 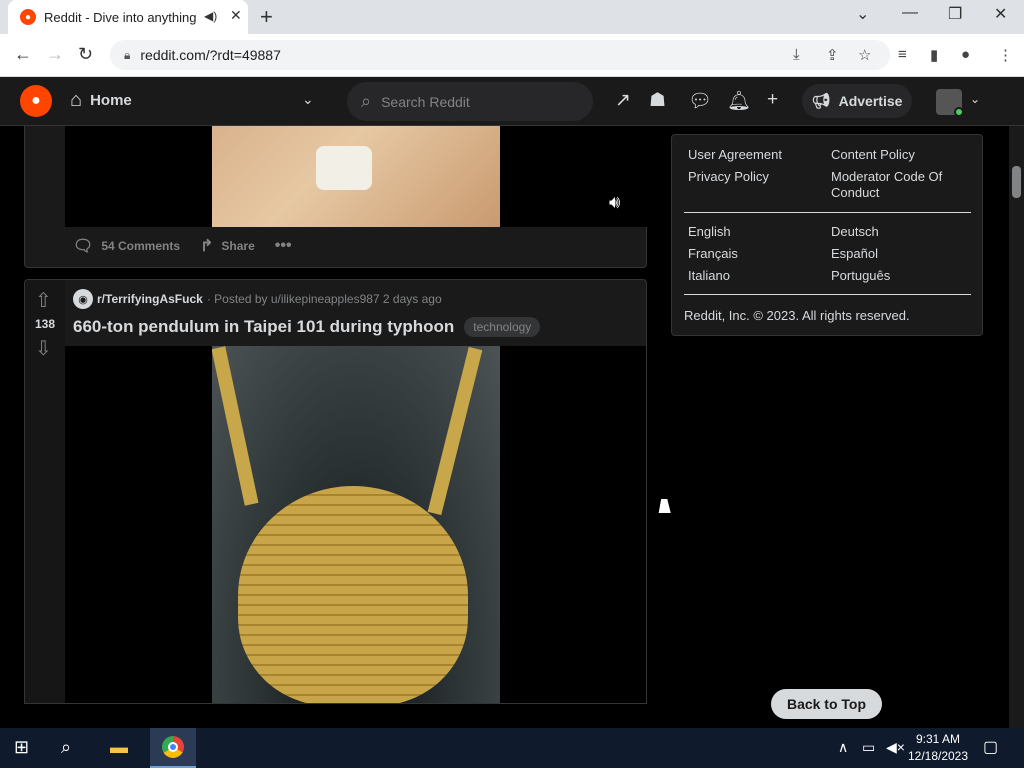 What do you see at coordinates (500, 55) in the screenshot?
I see `address-bar: 🔒︎ reddit.com/?rdt=49887` at bounding box center [500, 55].